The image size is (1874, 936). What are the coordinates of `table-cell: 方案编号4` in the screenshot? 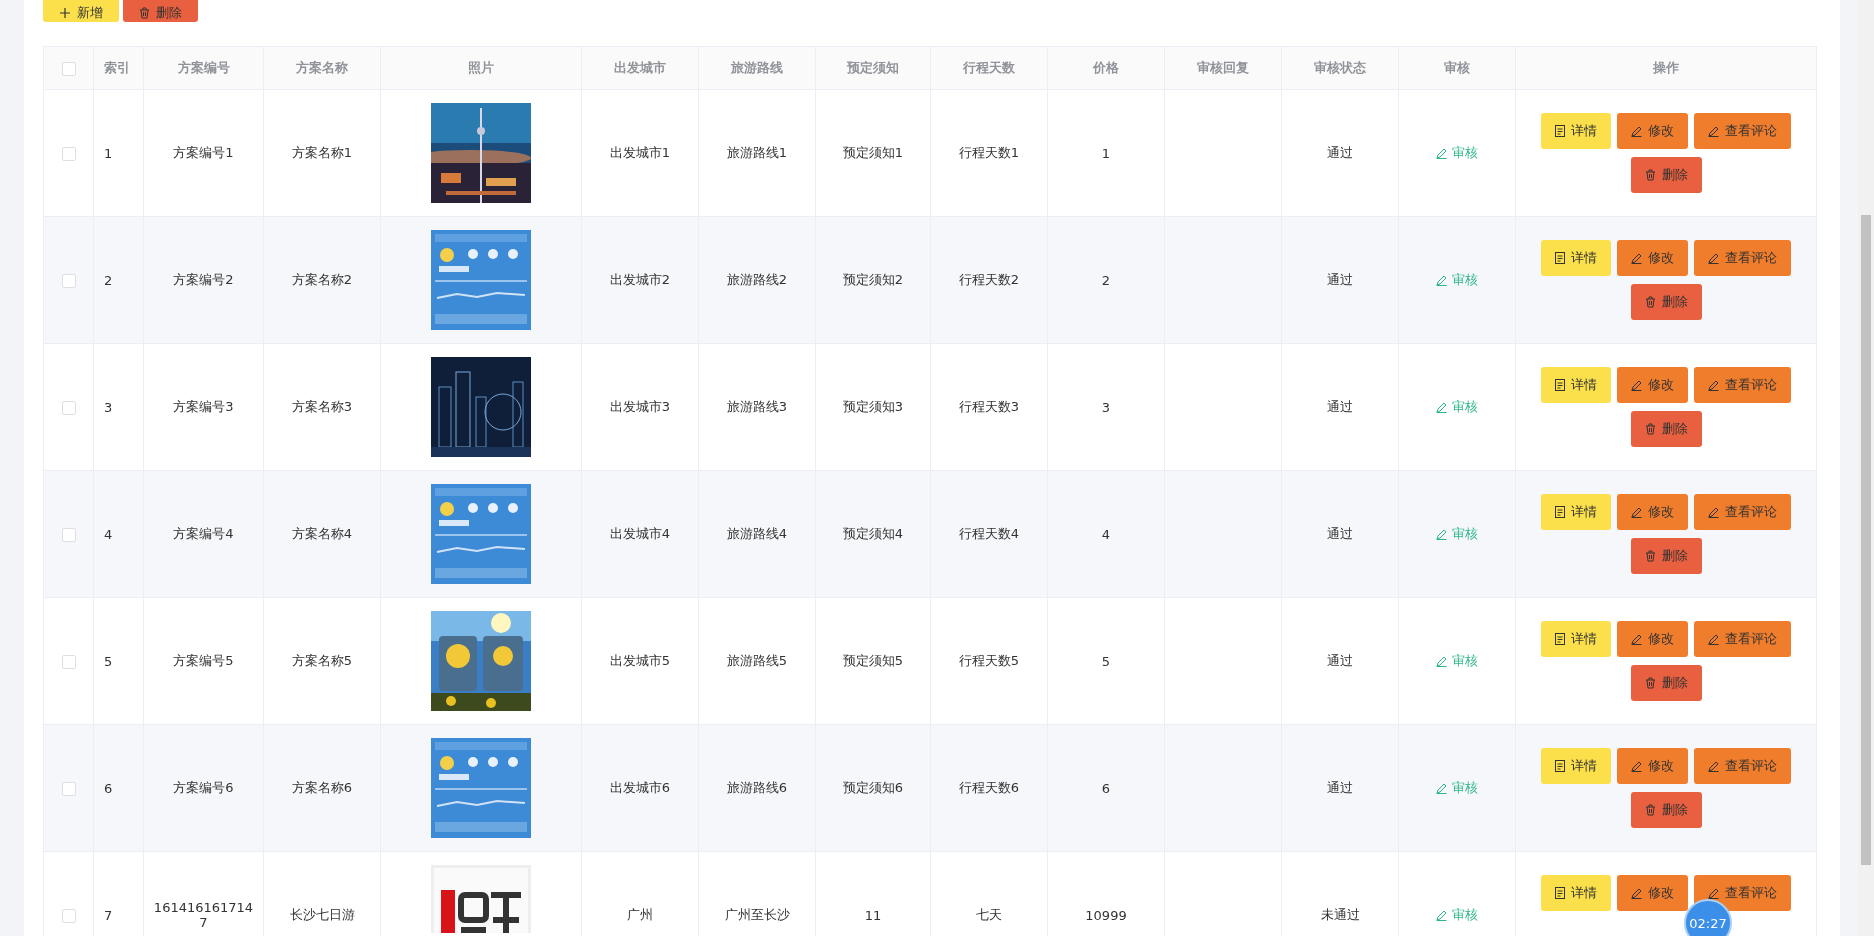 It's located at (203, 534).